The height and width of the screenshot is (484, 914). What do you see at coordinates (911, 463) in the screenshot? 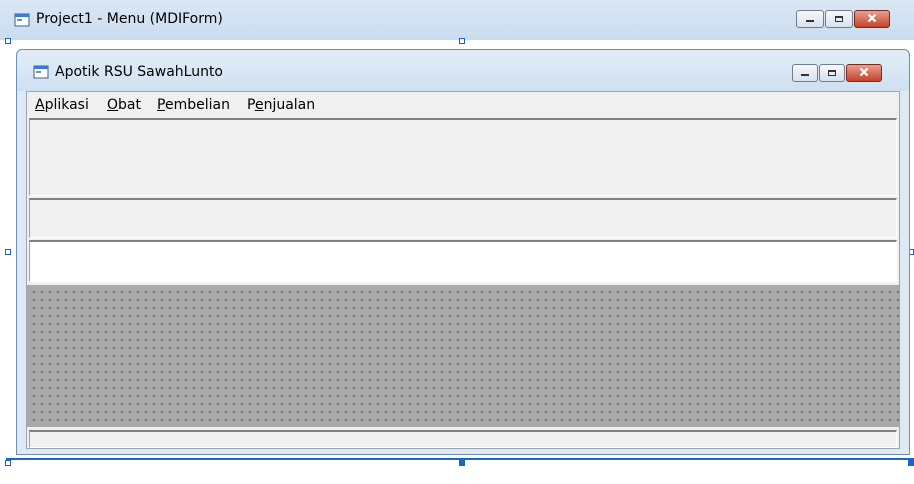
I see `resize-handle-bottom-right` at bounding box center [911, 463].